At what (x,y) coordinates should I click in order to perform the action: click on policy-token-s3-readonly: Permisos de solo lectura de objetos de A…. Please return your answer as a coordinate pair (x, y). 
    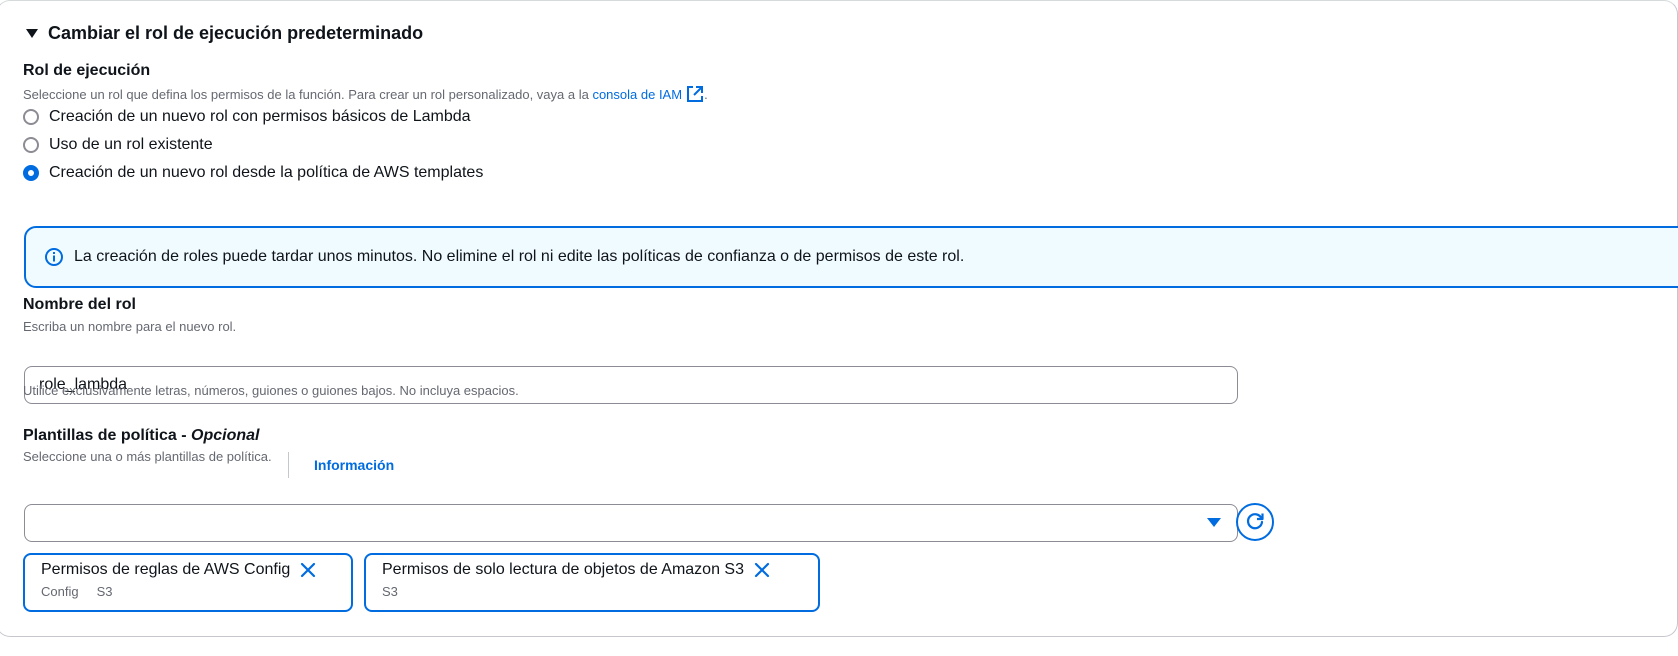
    Looking at the image, I should click on (592, 582).